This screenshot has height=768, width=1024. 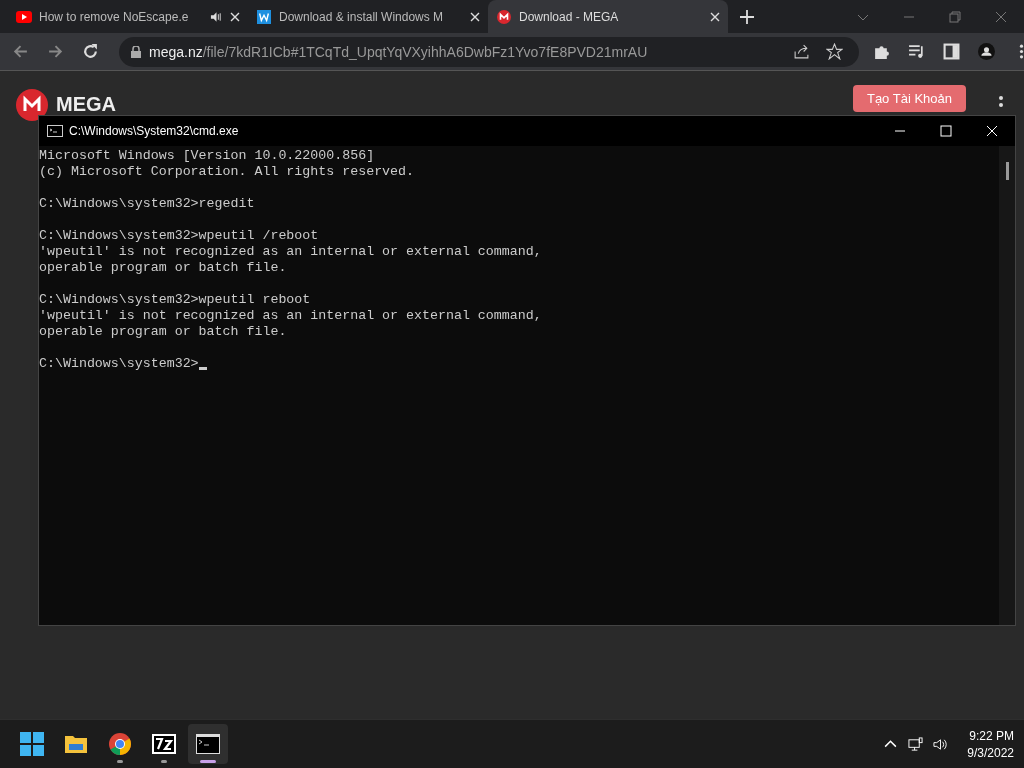 What do you see at coordinates (90, 51) in the screenshot?
I see `reload-icon` at bounding box center [90, 51].